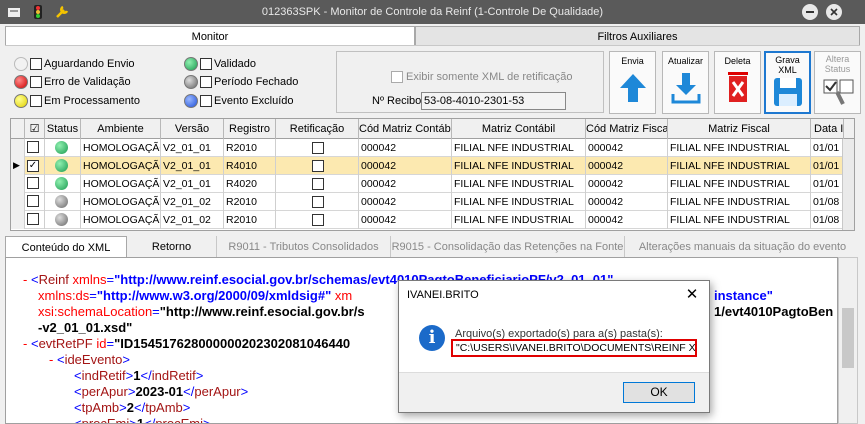  What do you see at coordinates (637, 36) in the screenshot?
I see `tab-filtros-auxiliares: Filtros Auxiliares` at bounding box center [637, 36].